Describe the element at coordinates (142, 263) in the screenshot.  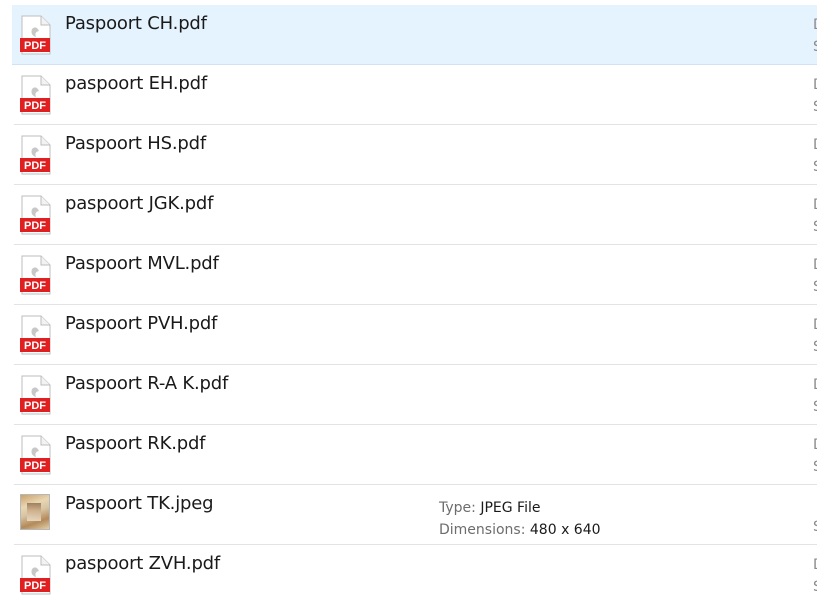
I see `file-name: Paspoort MVL.pdf` at that location.